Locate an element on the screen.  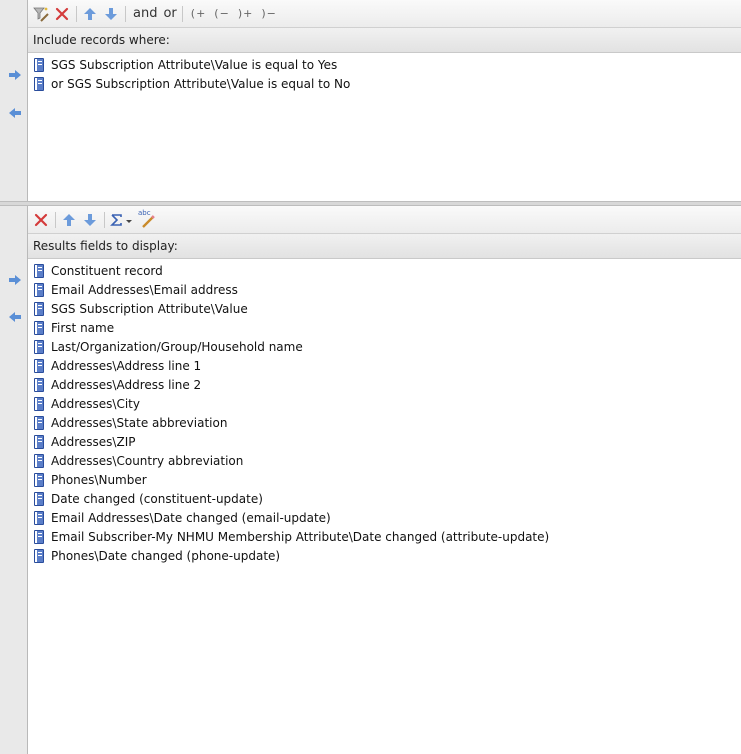
spell-check-button: abc is located at coordinates (147, 219).